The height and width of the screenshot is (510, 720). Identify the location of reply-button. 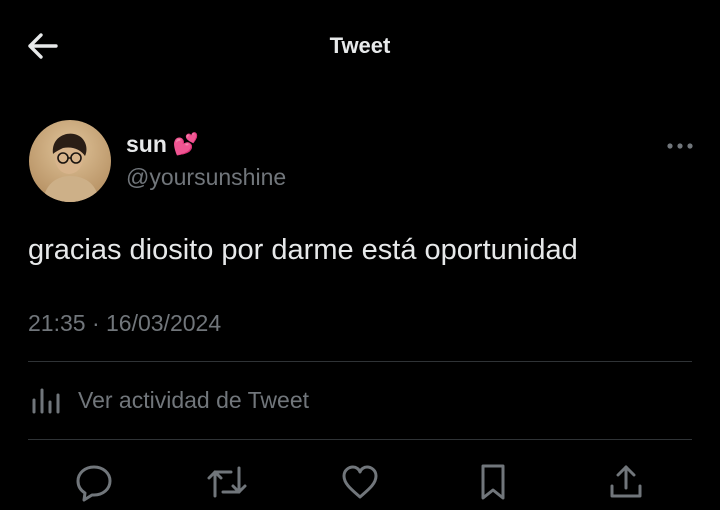
(94, 482).